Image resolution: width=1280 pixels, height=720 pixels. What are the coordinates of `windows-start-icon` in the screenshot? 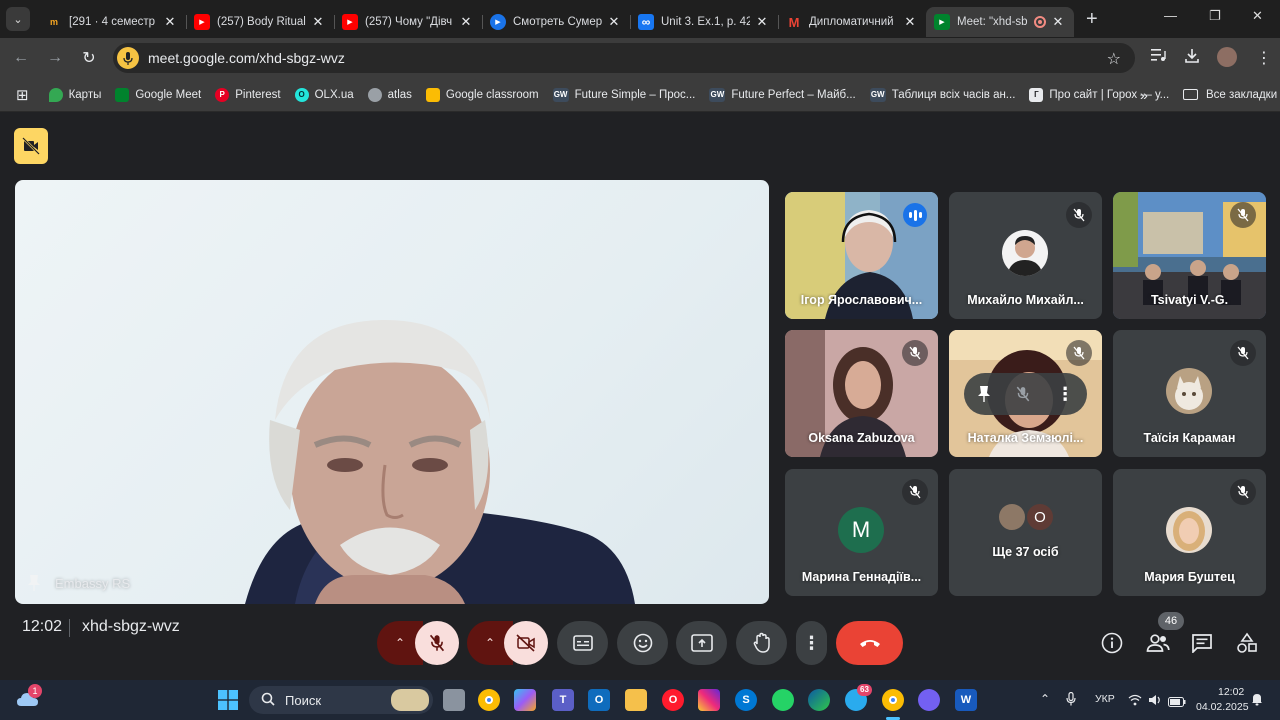 It's located at (228, 700).